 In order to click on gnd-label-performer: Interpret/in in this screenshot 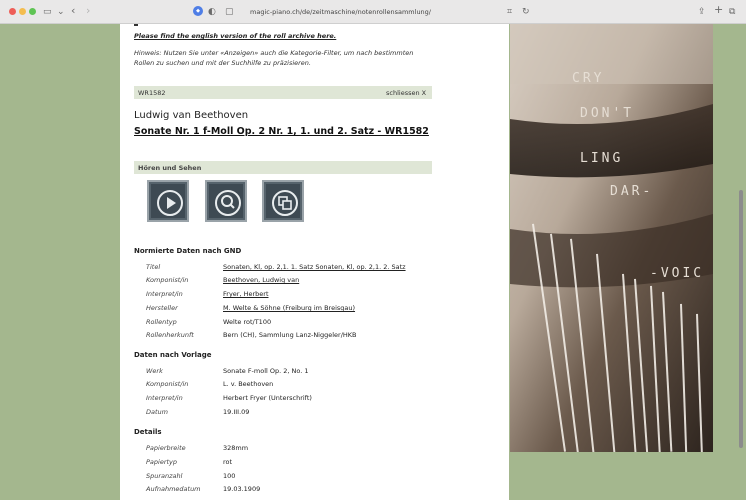, I will do `click(164, 294)`.